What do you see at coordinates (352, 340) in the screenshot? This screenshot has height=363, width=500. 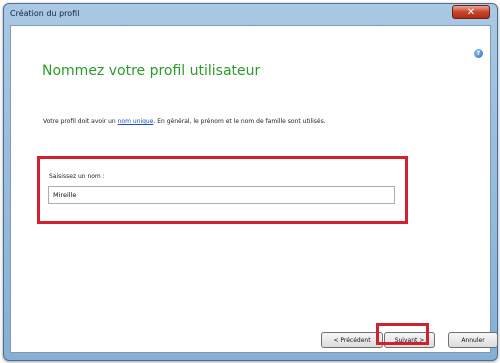 I see `previous-button: < Précédent` at bounding box center [352, 340].